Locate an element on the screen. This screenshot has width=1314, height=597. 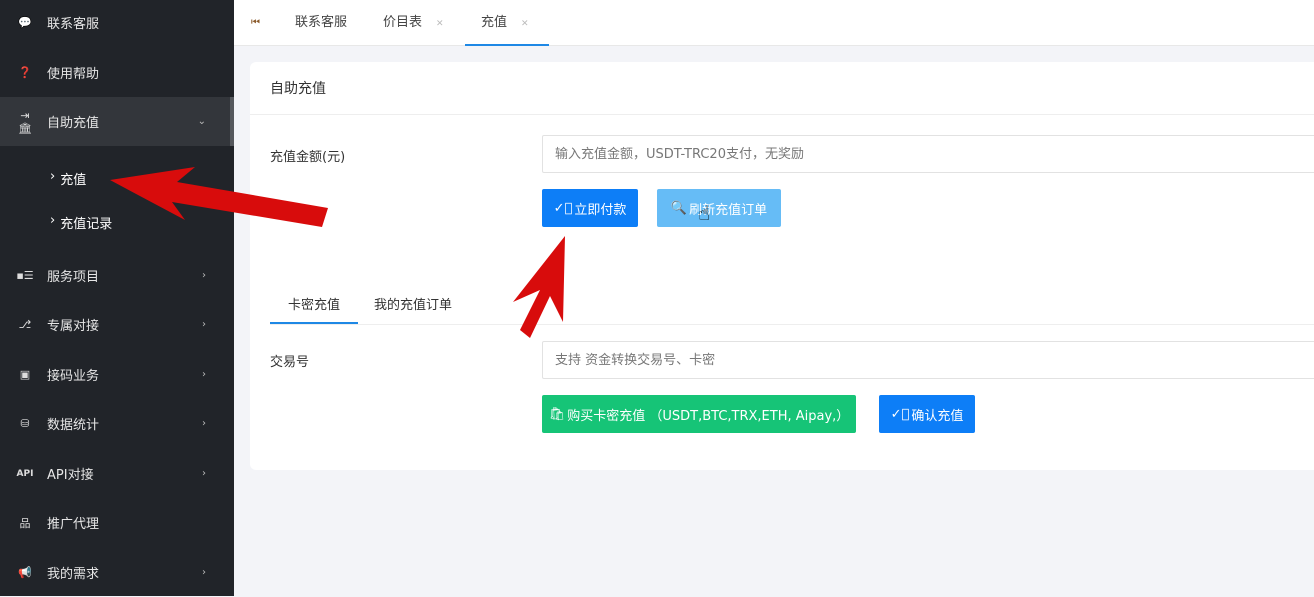
annotation-arrows: ☝ is located at coordinates (410, 252).